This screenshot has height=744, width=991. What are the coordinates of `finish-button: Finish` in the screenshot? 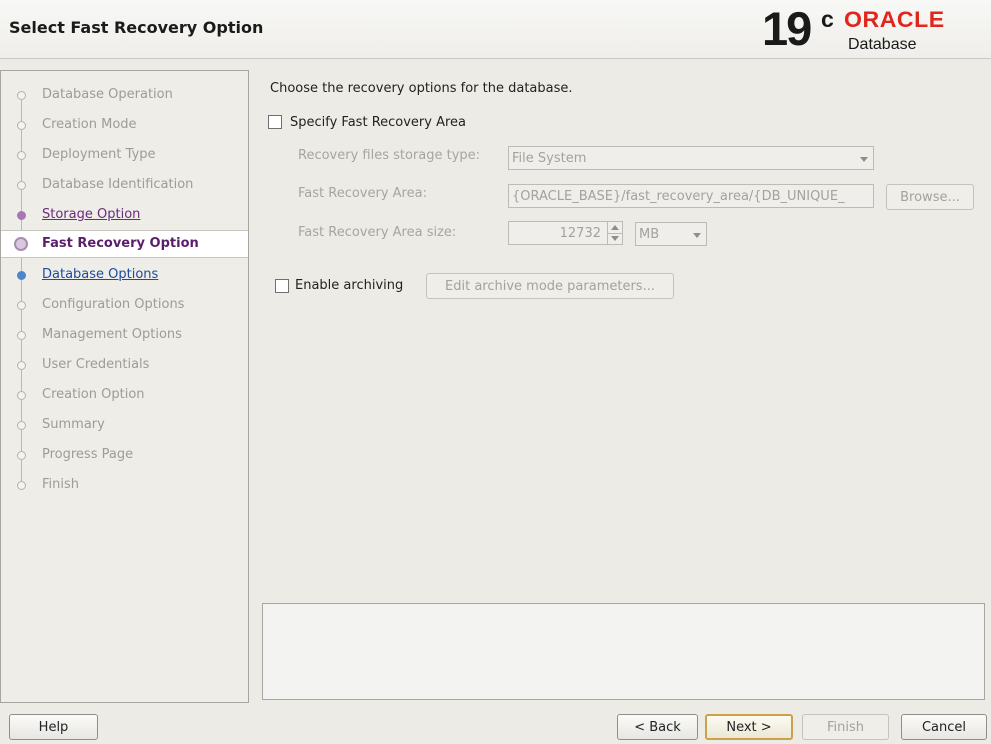 It's located at (845, 727).